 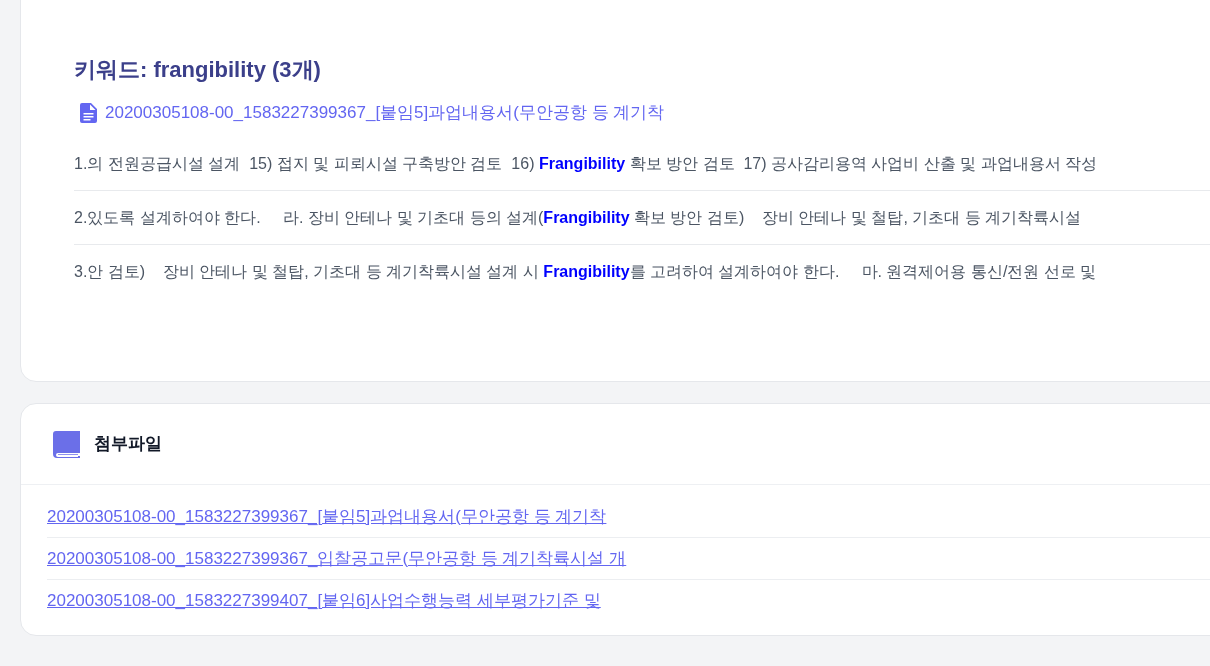 What do you see at coordinates (128, 444) in the screenshot?
I see `section-title: 첨부파일` at bounding box center [128, 444].